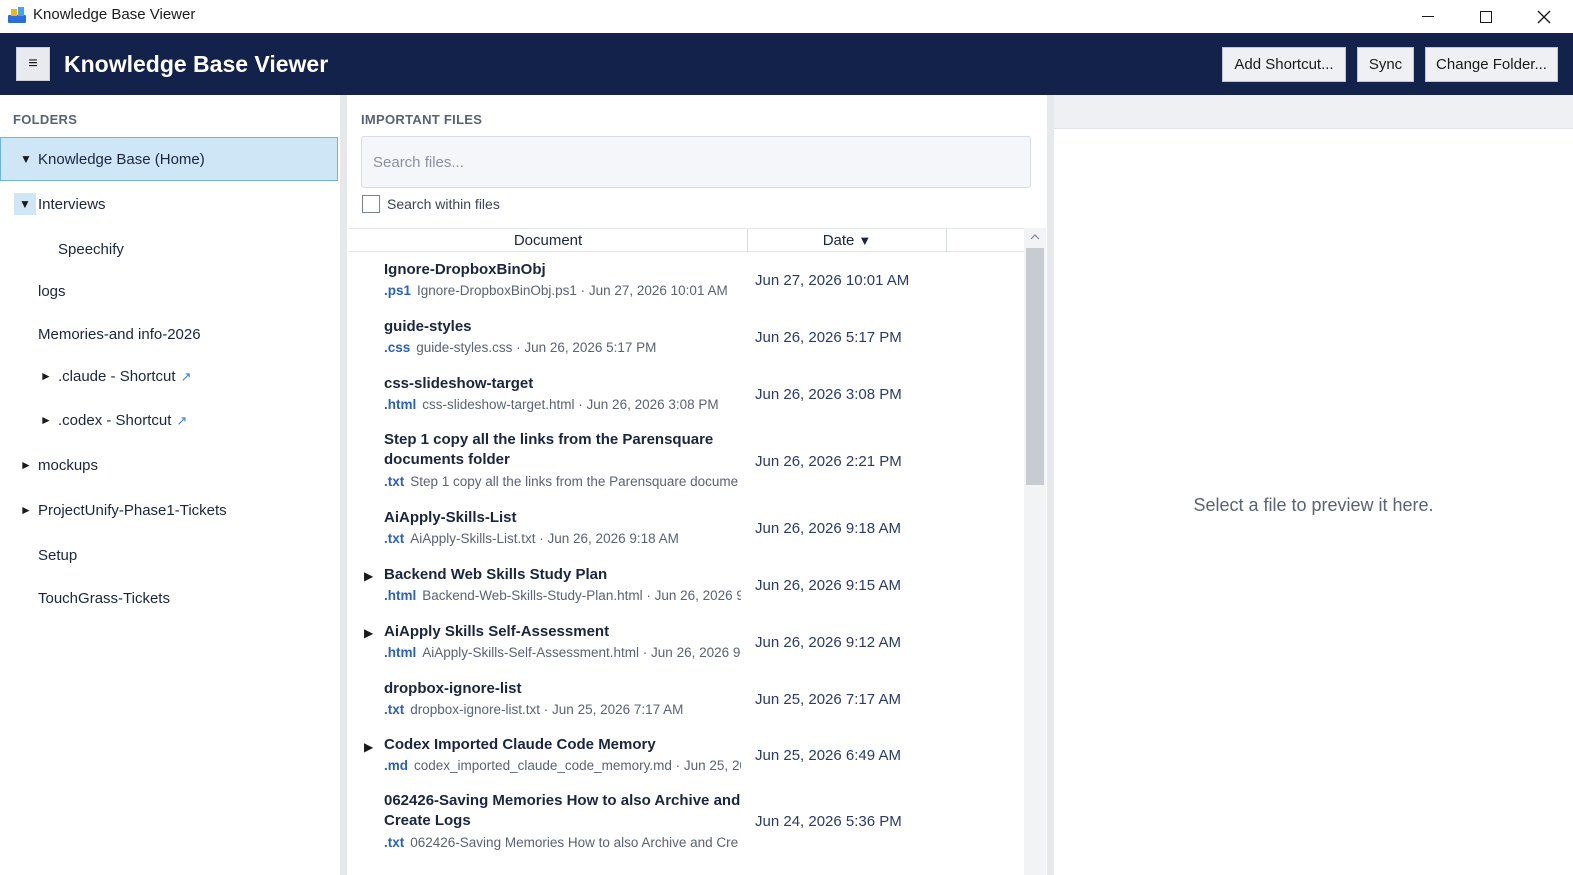  I want to click on search-within-files-option: Search within files, so click(431, 204).